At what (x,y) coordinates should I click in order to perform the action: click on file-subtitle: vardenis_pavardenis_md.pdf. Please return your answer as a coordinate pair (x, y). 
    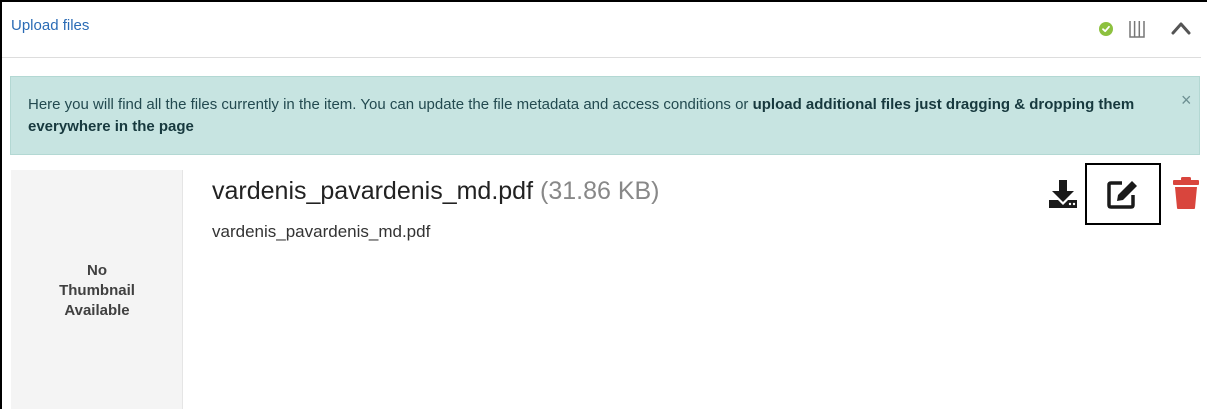
    Looking at the image, I should click on (321, 231).